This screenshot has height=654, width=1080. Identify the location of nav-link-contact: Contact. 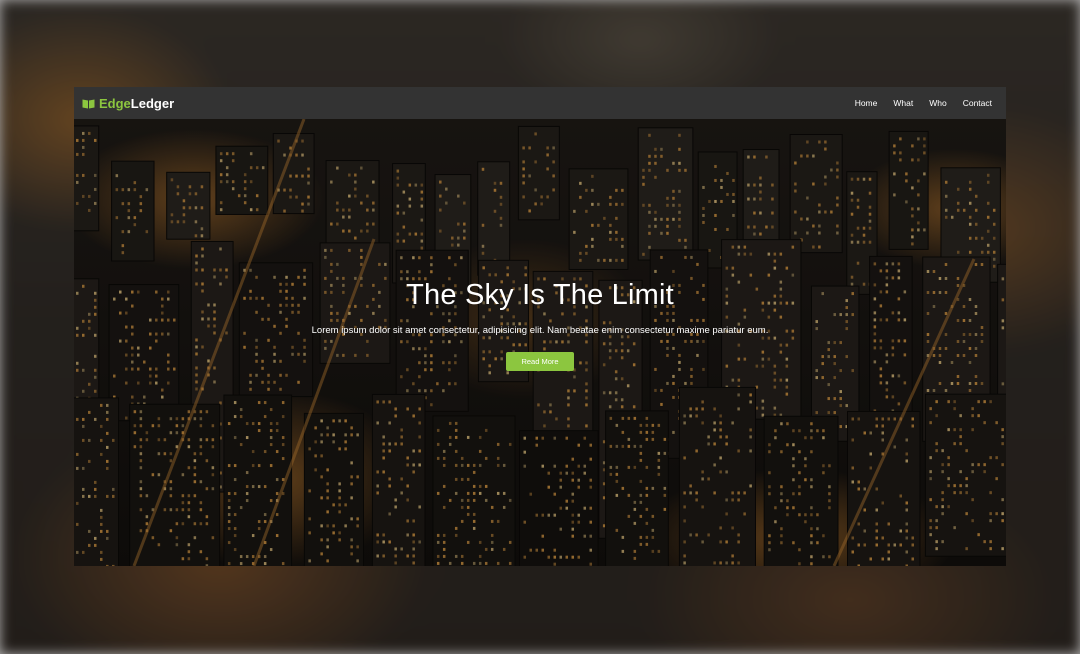
(977, 103).